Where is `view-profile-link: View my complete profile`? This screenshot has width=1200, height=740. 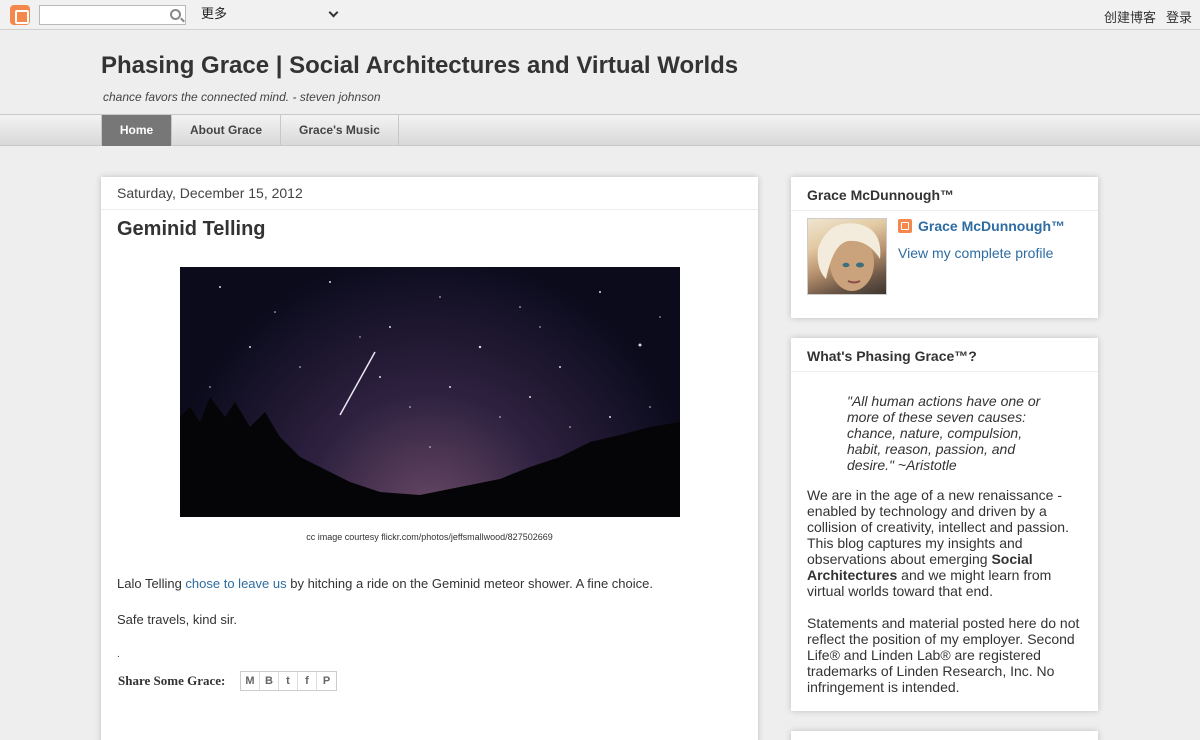 view-profile-link: View my complete profile is located at coordinates (975, 253).